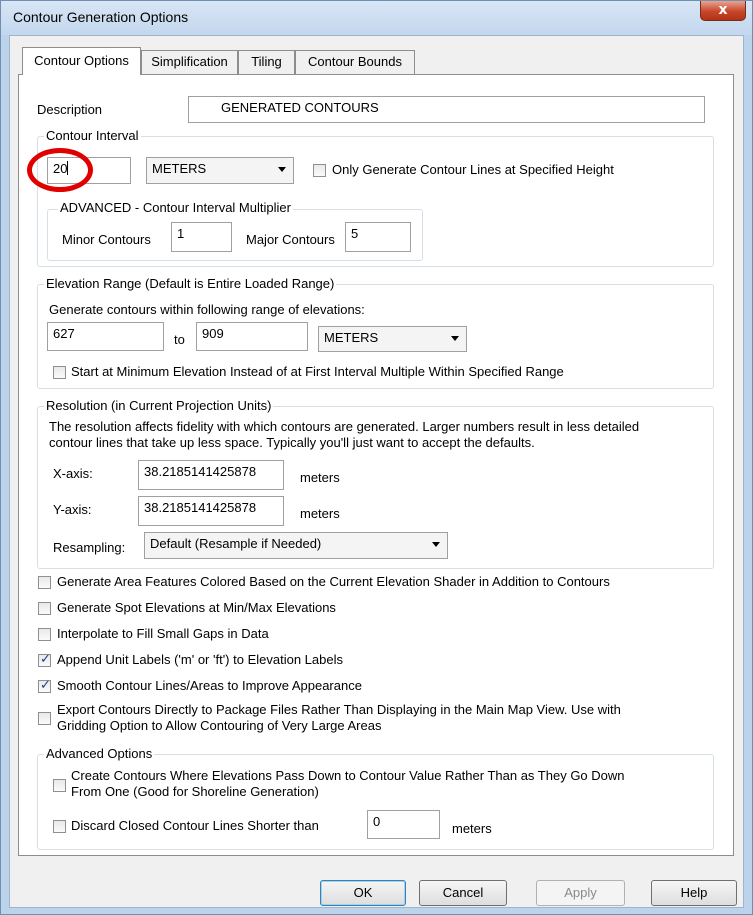 The height and width of the screenshot is (915, 753). Describe the element at coordinates (60, 170) in the screenshot. I see `highlight-annotation-circle` at that location.